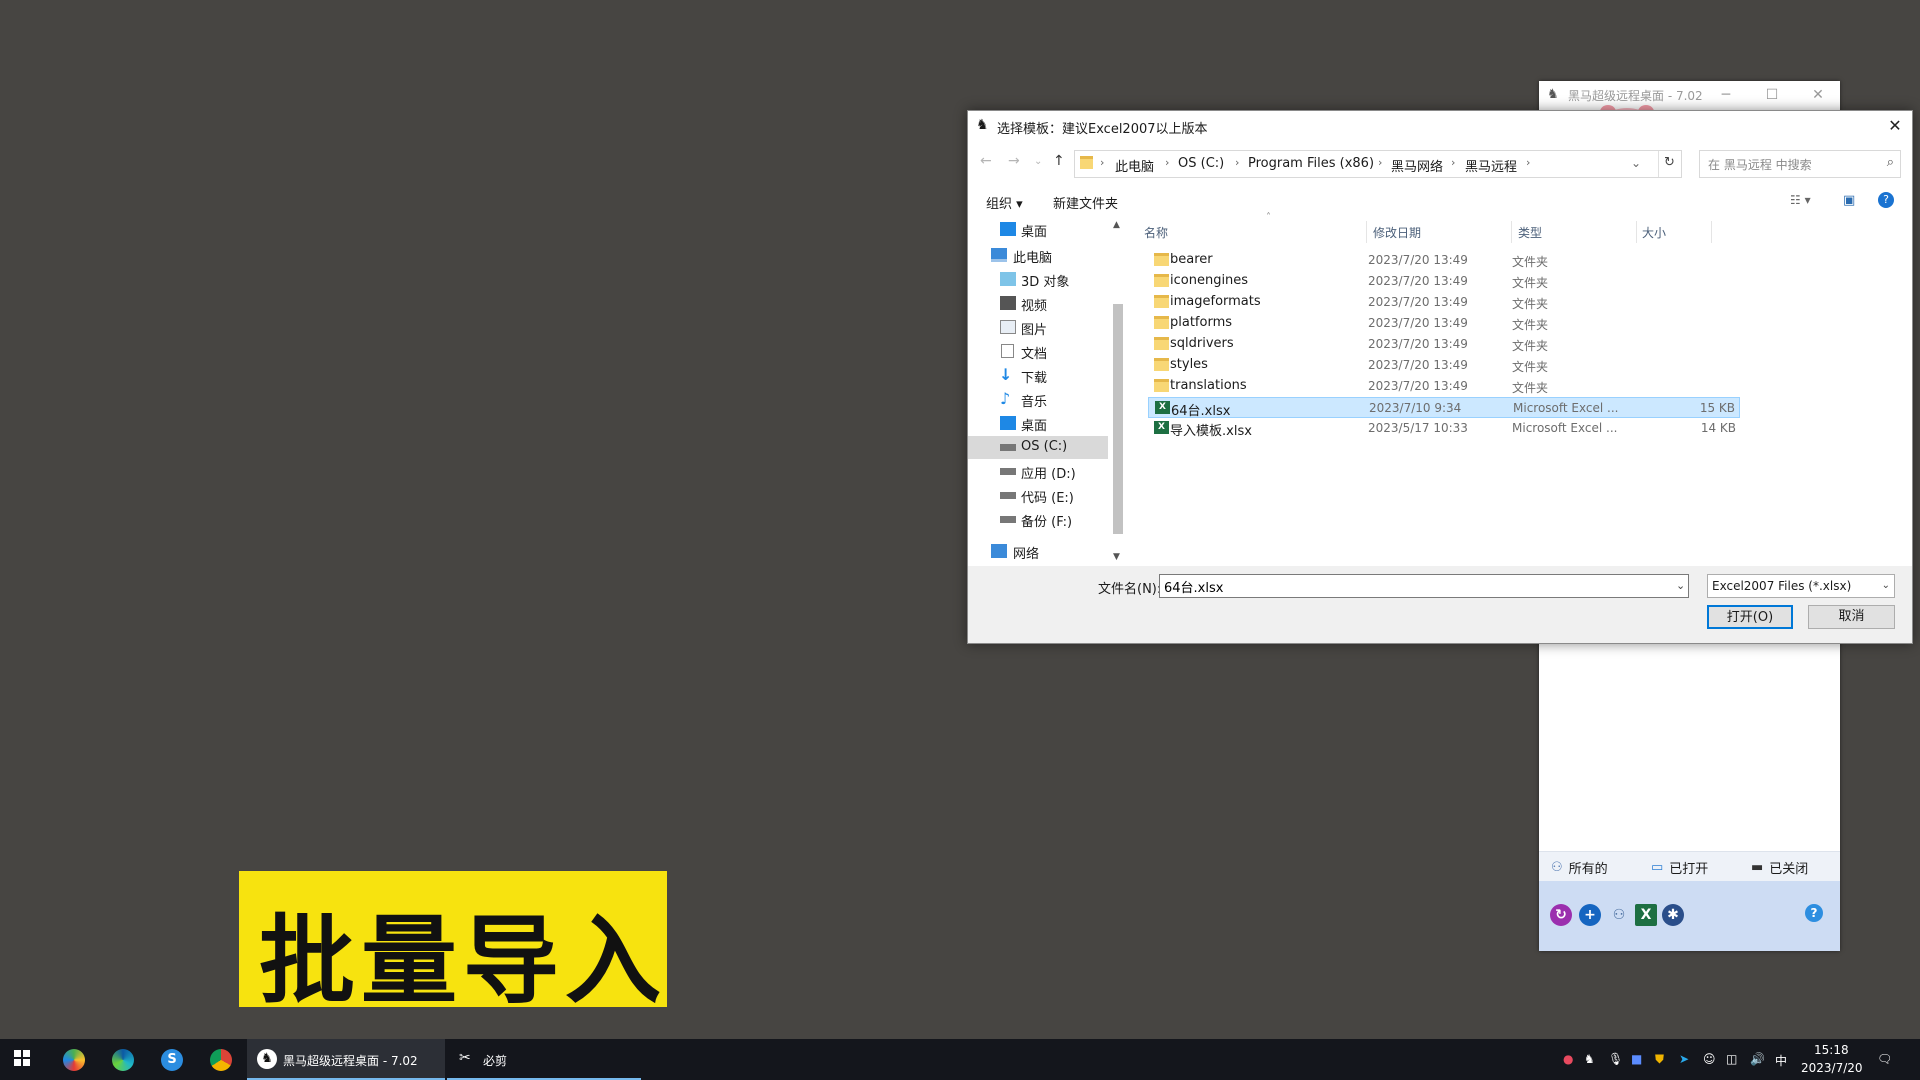 The image size is (1920, 1080). What do you see at coordinates (1397, 232) in the screenshot?
I see `column-header-date: 修改日期` at bounding box center [1397, 232].